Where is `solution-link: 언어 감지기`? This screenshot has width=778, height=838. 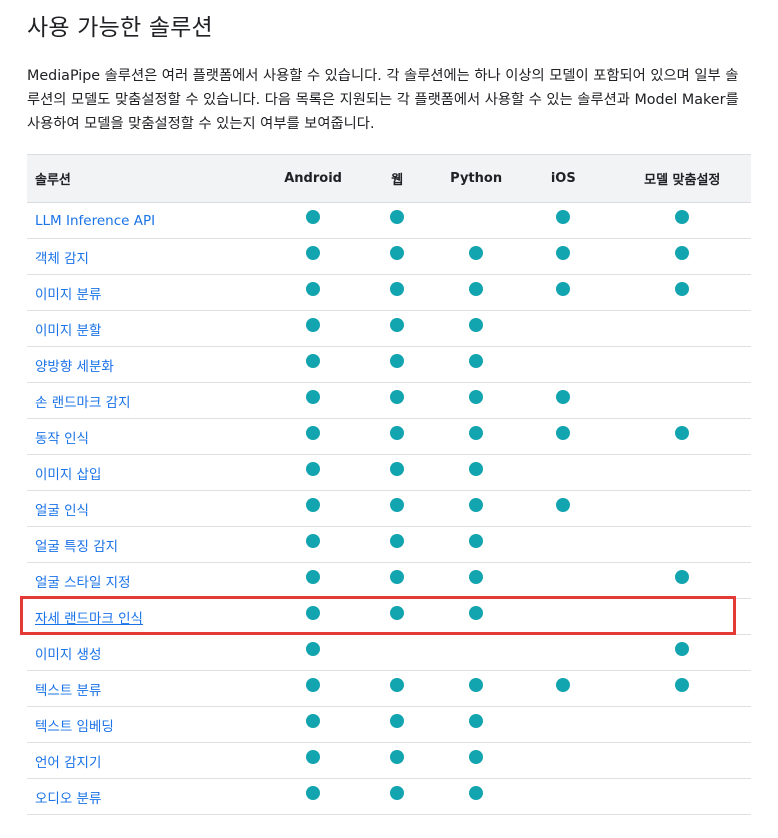 solution-link: 언어 감지기 is located at coordinates (68, 763).